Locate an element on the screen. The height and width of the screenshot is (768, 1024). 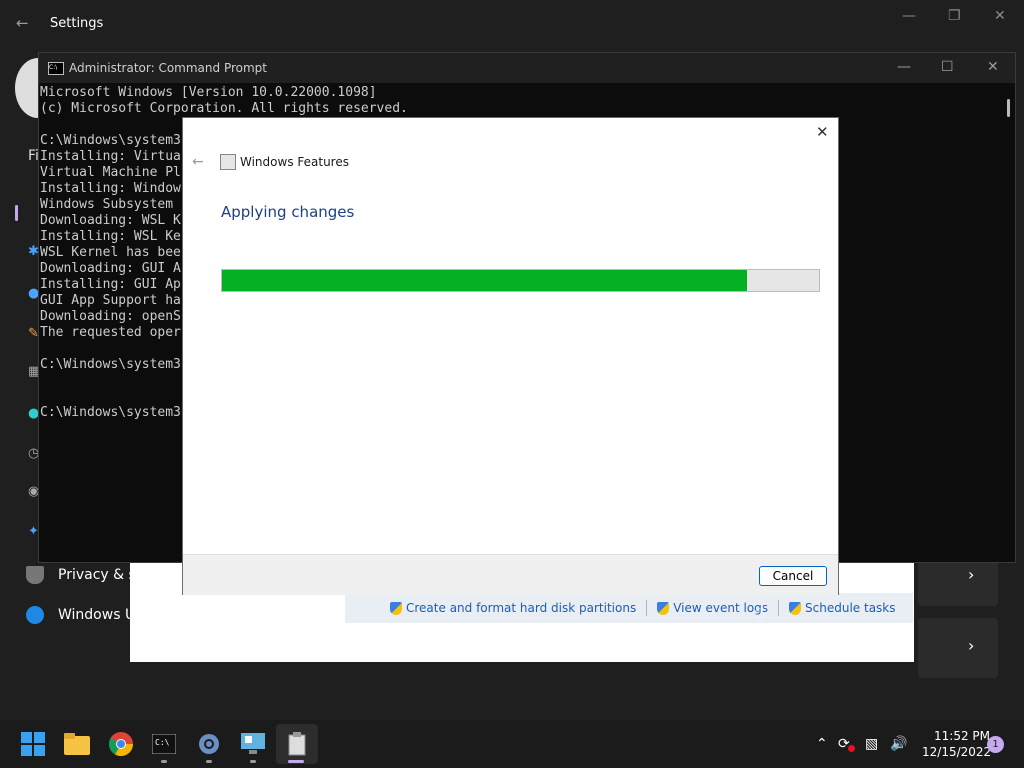
control-panel-icon is located at coordinates (253, 743).